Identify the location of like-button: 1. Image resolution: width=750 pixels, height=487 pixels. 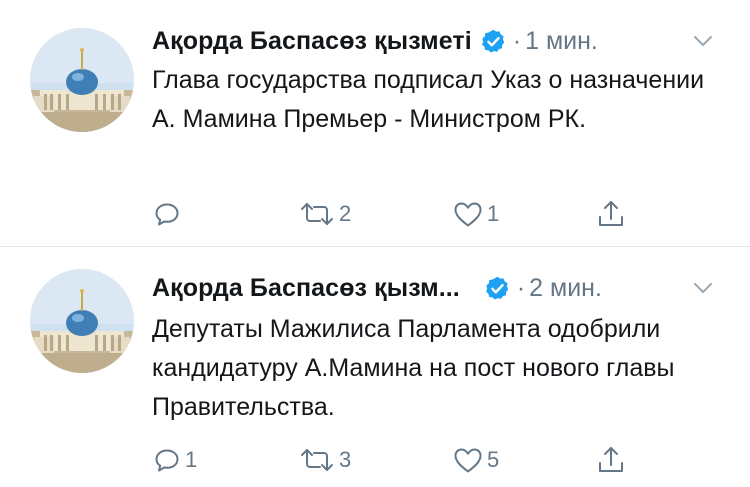
(475, 214).